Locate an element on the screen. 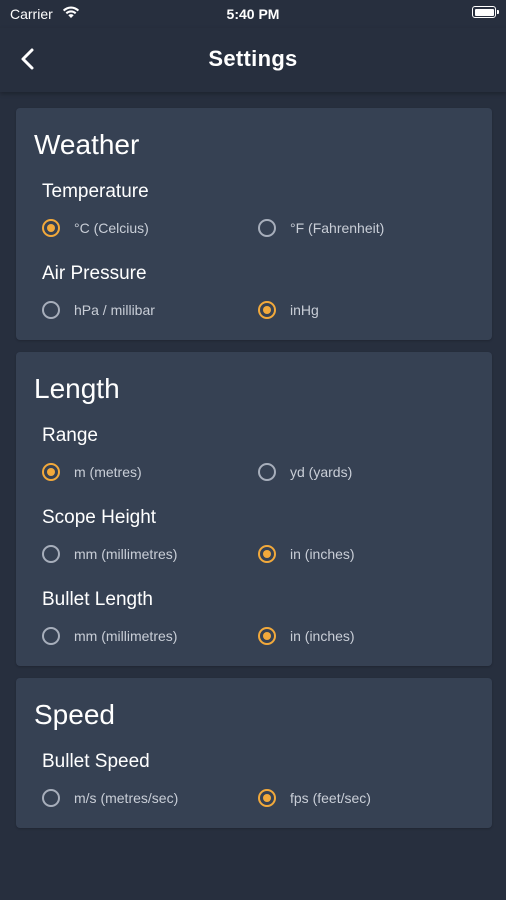 The width and height of the screenshot is (506, 900). radio-option-metres: m (metres) is located at coordinates (150, 472).